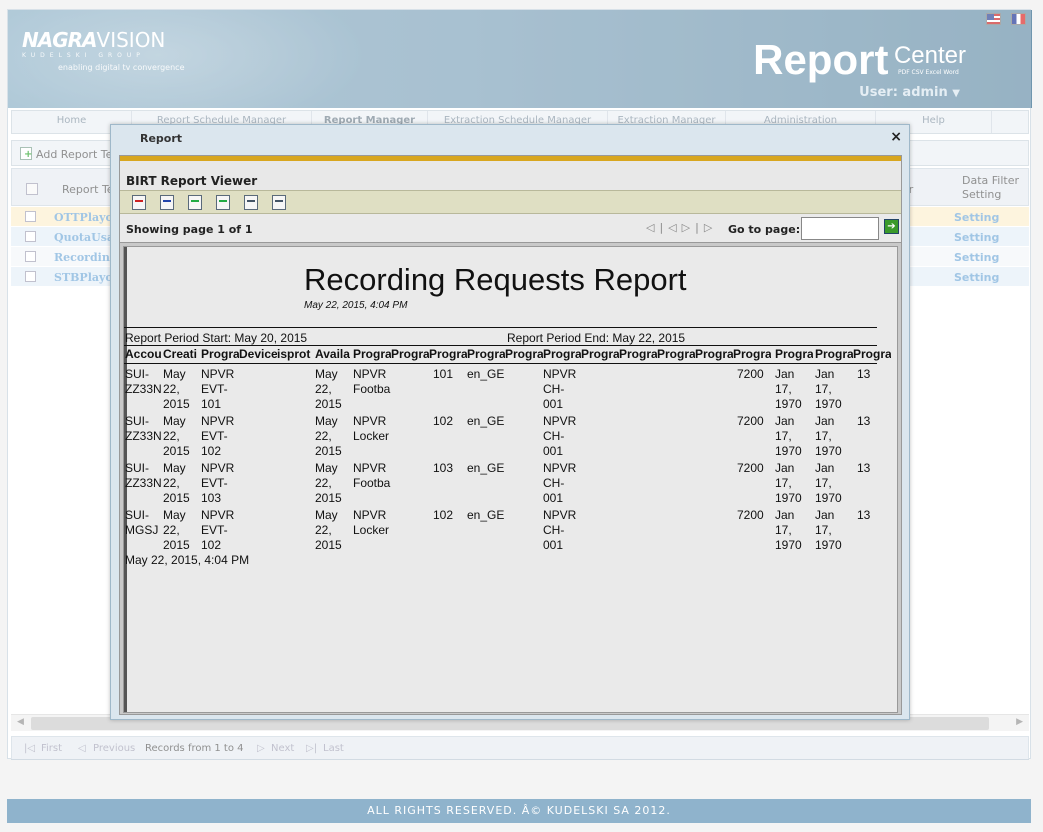  I want to click on parameters-icon, so click(167, 202).